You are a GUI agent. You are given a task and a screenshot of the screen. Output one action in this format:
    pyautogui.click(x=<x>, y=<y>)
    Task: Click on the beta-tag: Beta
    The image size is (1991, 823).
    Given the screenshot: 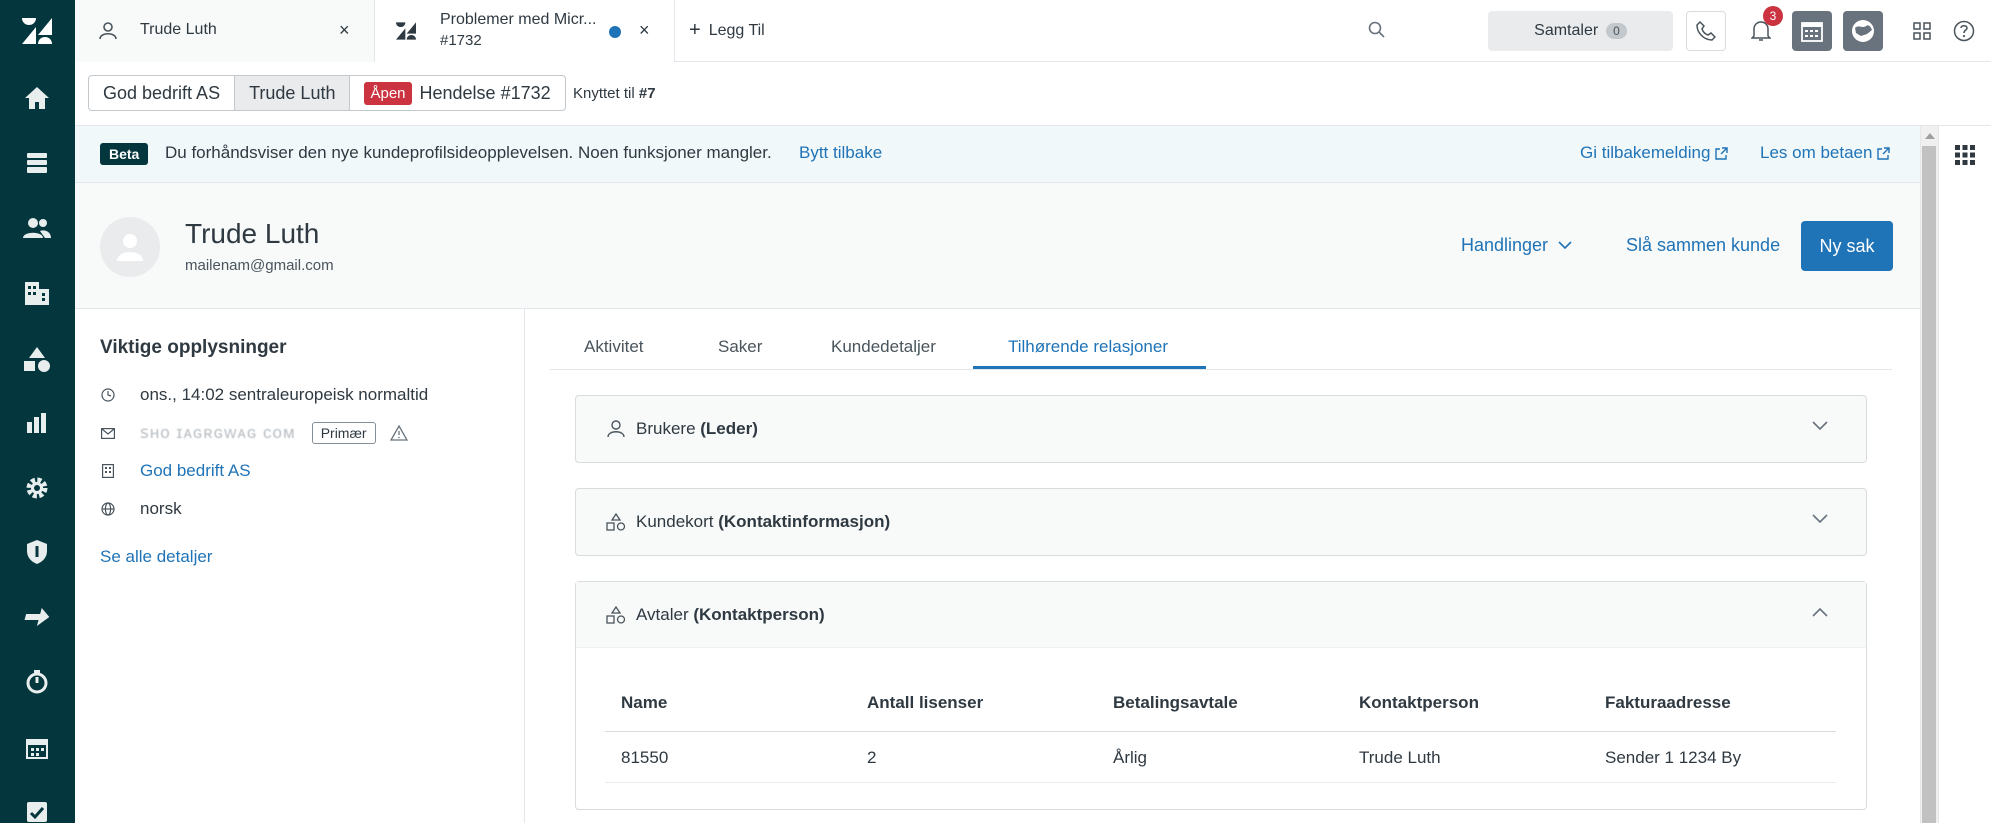 What is the action you would take?
    pyautogui.click(x=124, y=154)
    